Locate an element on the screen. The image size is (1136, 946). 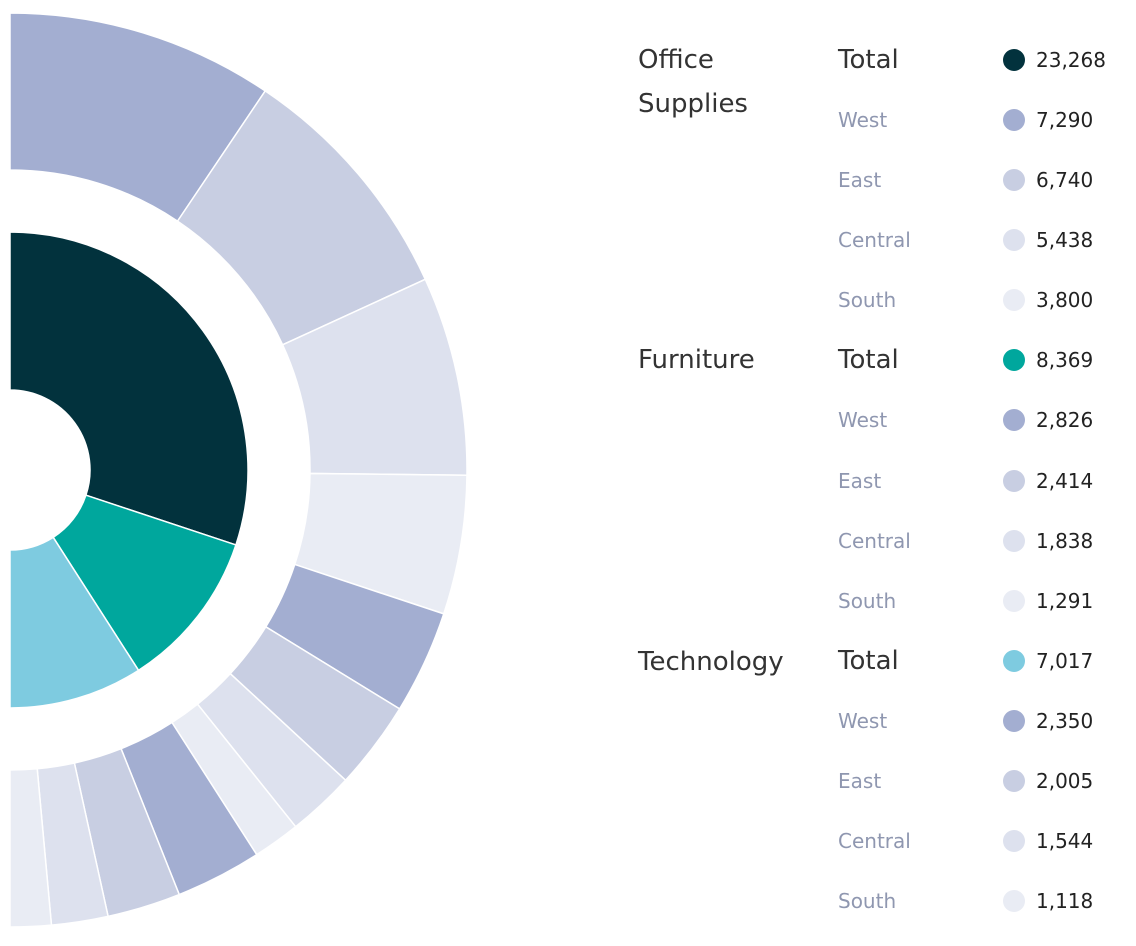
legend-value-west: 7,290 is located at coordinates (1065, 120).